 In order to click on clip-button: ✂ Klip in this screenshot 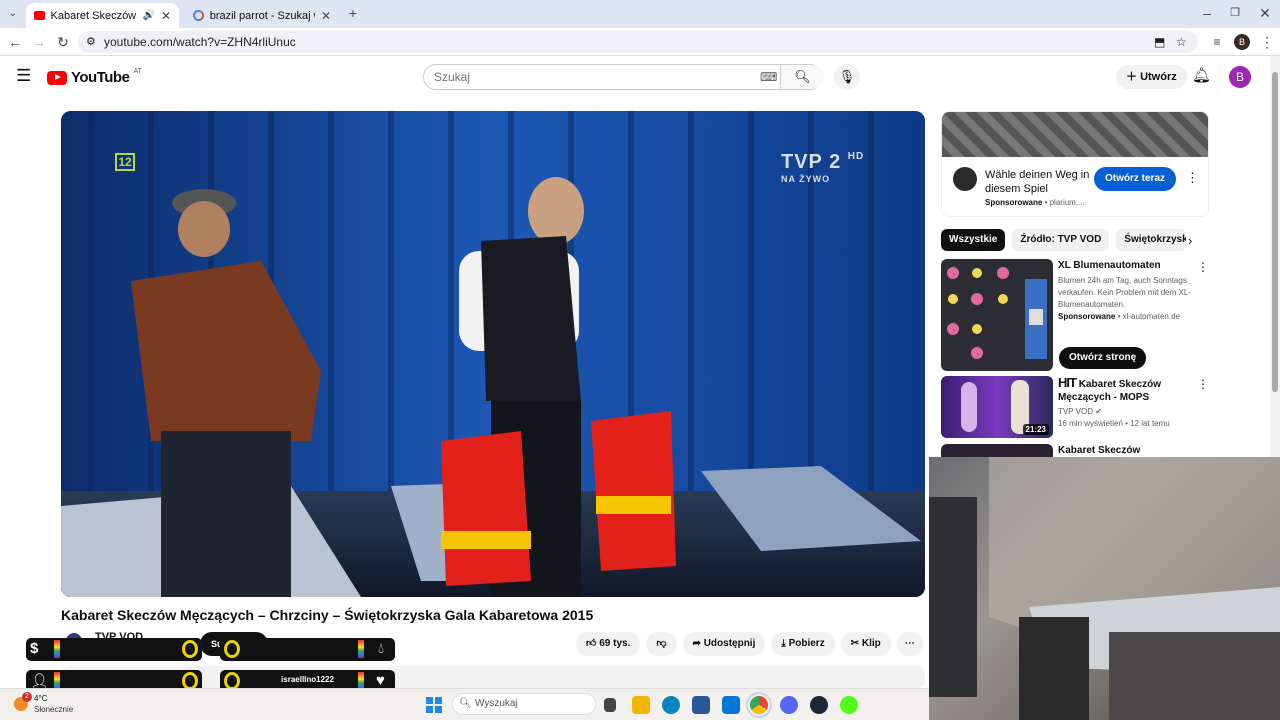, I will do `click(865, 644)`.